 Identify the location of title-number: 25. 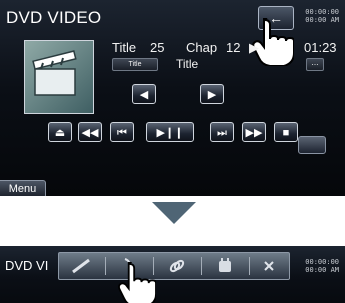
(157, 47).